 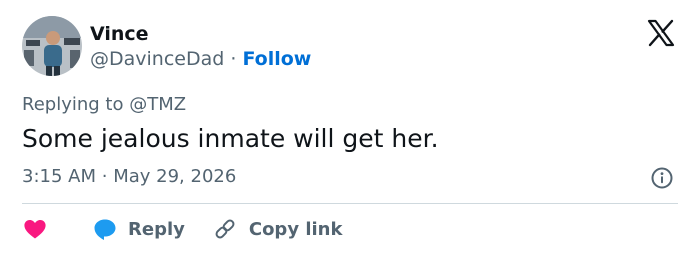 What do you see at coordinates (295, 229) in the screenshot?
I see `copy-link-label: Copy link` at bounding box center [295, 229].